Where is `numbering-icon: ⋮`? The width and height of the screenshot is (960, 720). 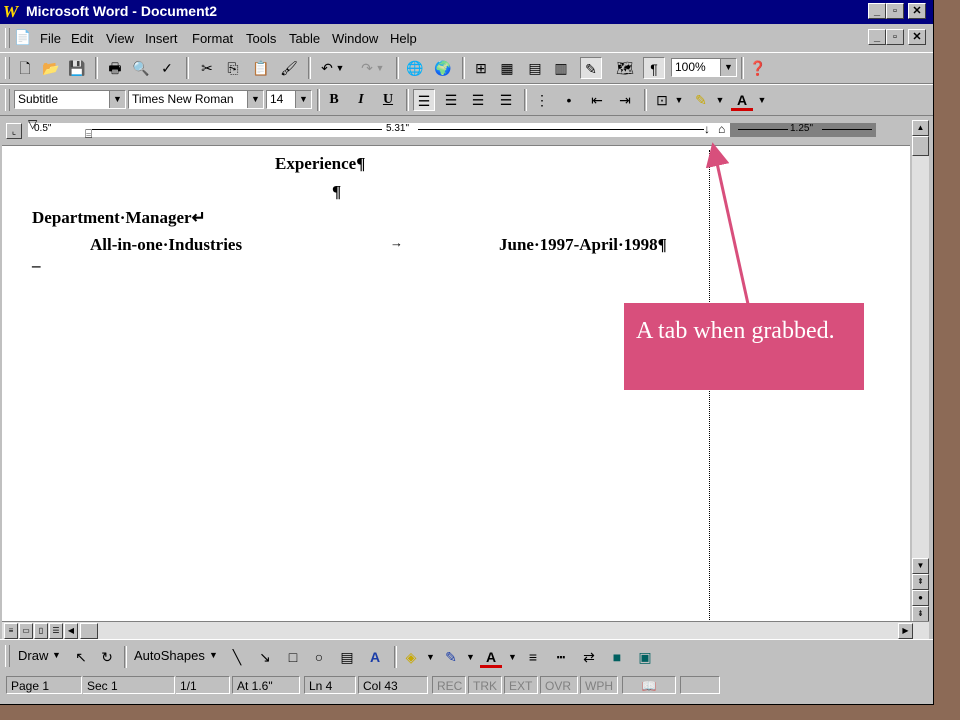 numbering-icon: ⋮ is located at coordinates (542, 100).